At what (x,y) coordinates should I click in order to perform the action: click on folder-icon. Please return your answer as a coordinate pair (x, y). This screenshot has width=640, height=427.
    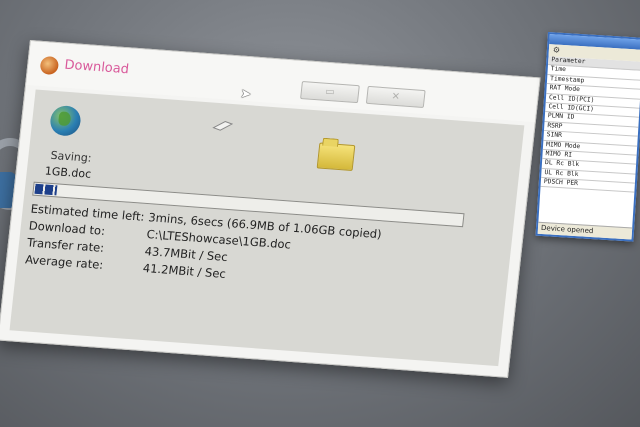
    Looking at the image, I should click on (336, 156).